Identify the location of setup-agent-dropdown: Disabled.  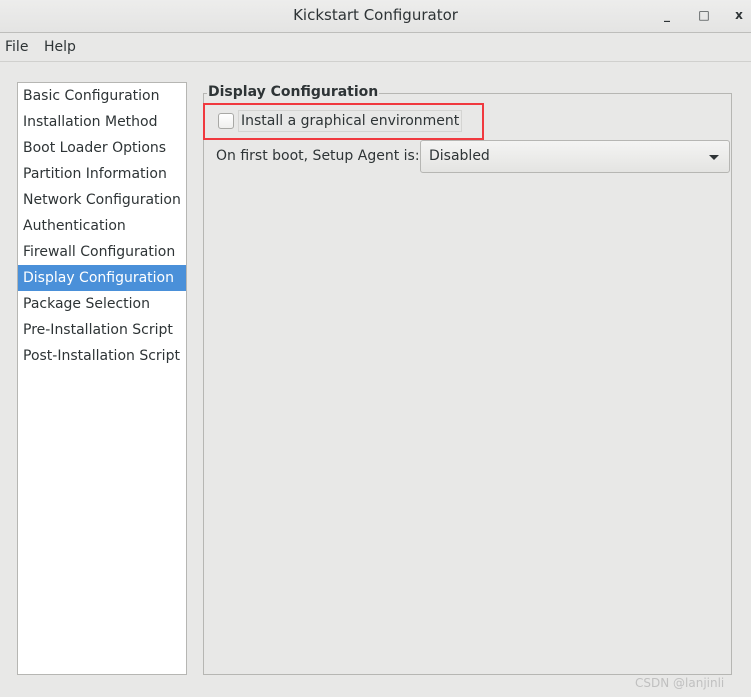
(575, 156).